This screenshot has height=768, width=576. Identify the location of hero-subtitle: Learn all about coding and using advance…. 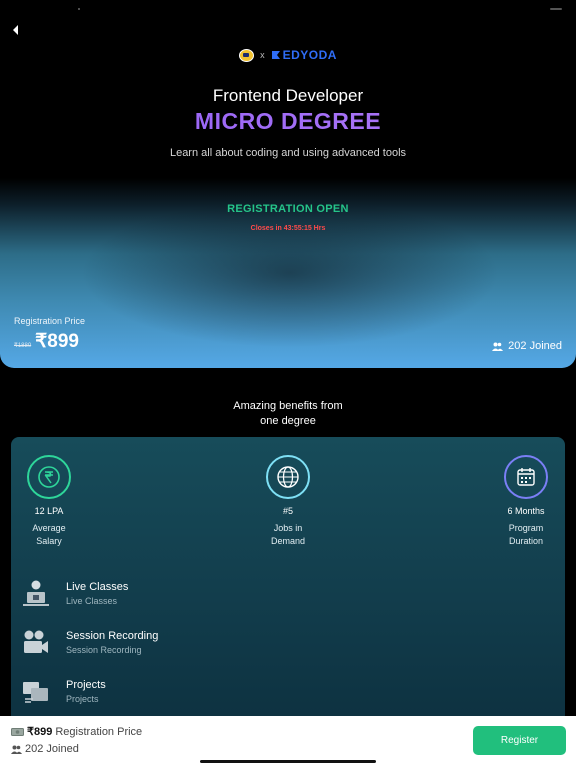
(288, 153).